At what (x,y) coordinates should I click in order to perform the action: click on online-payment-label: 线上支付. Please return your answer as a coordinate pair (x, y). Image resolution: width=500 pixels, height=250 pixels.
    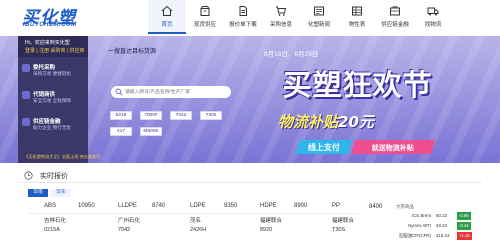
    Looking at the image, I should click on (323, 147).